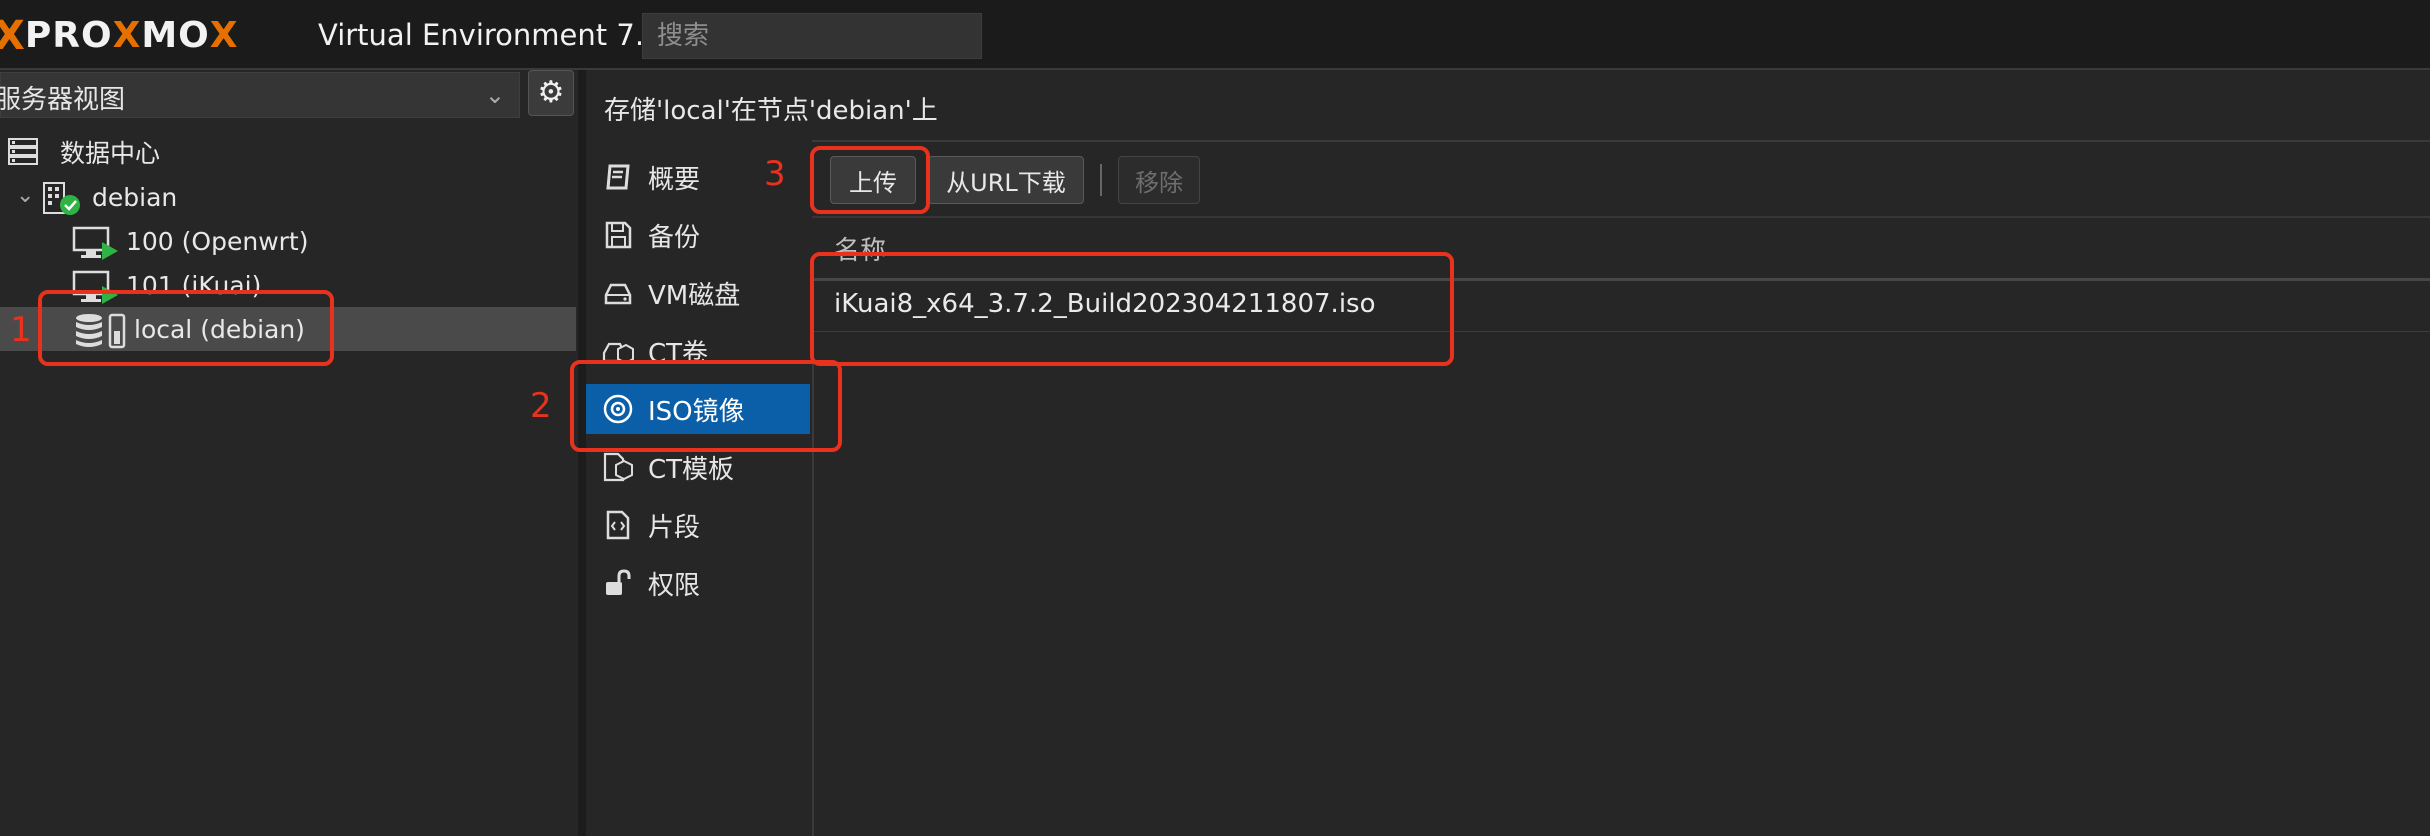 This screenshot has height=836, width=2430. I want to click on download-from-url-button: 从URL下载, so click(1006, 180).